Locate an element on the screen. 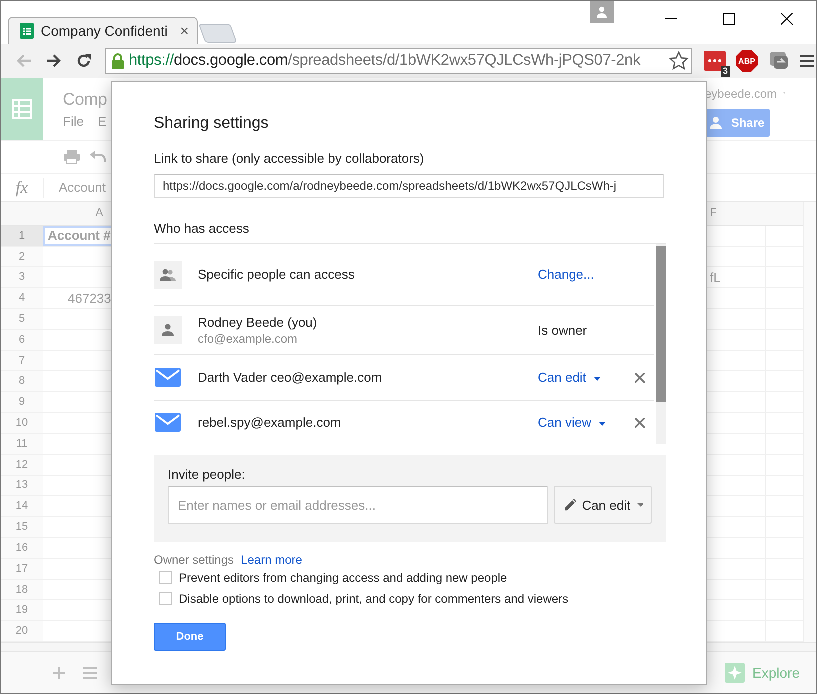 The width and height of the screenshot is (817, 694). explore-button: Explore is located at coordinates (762, 672).